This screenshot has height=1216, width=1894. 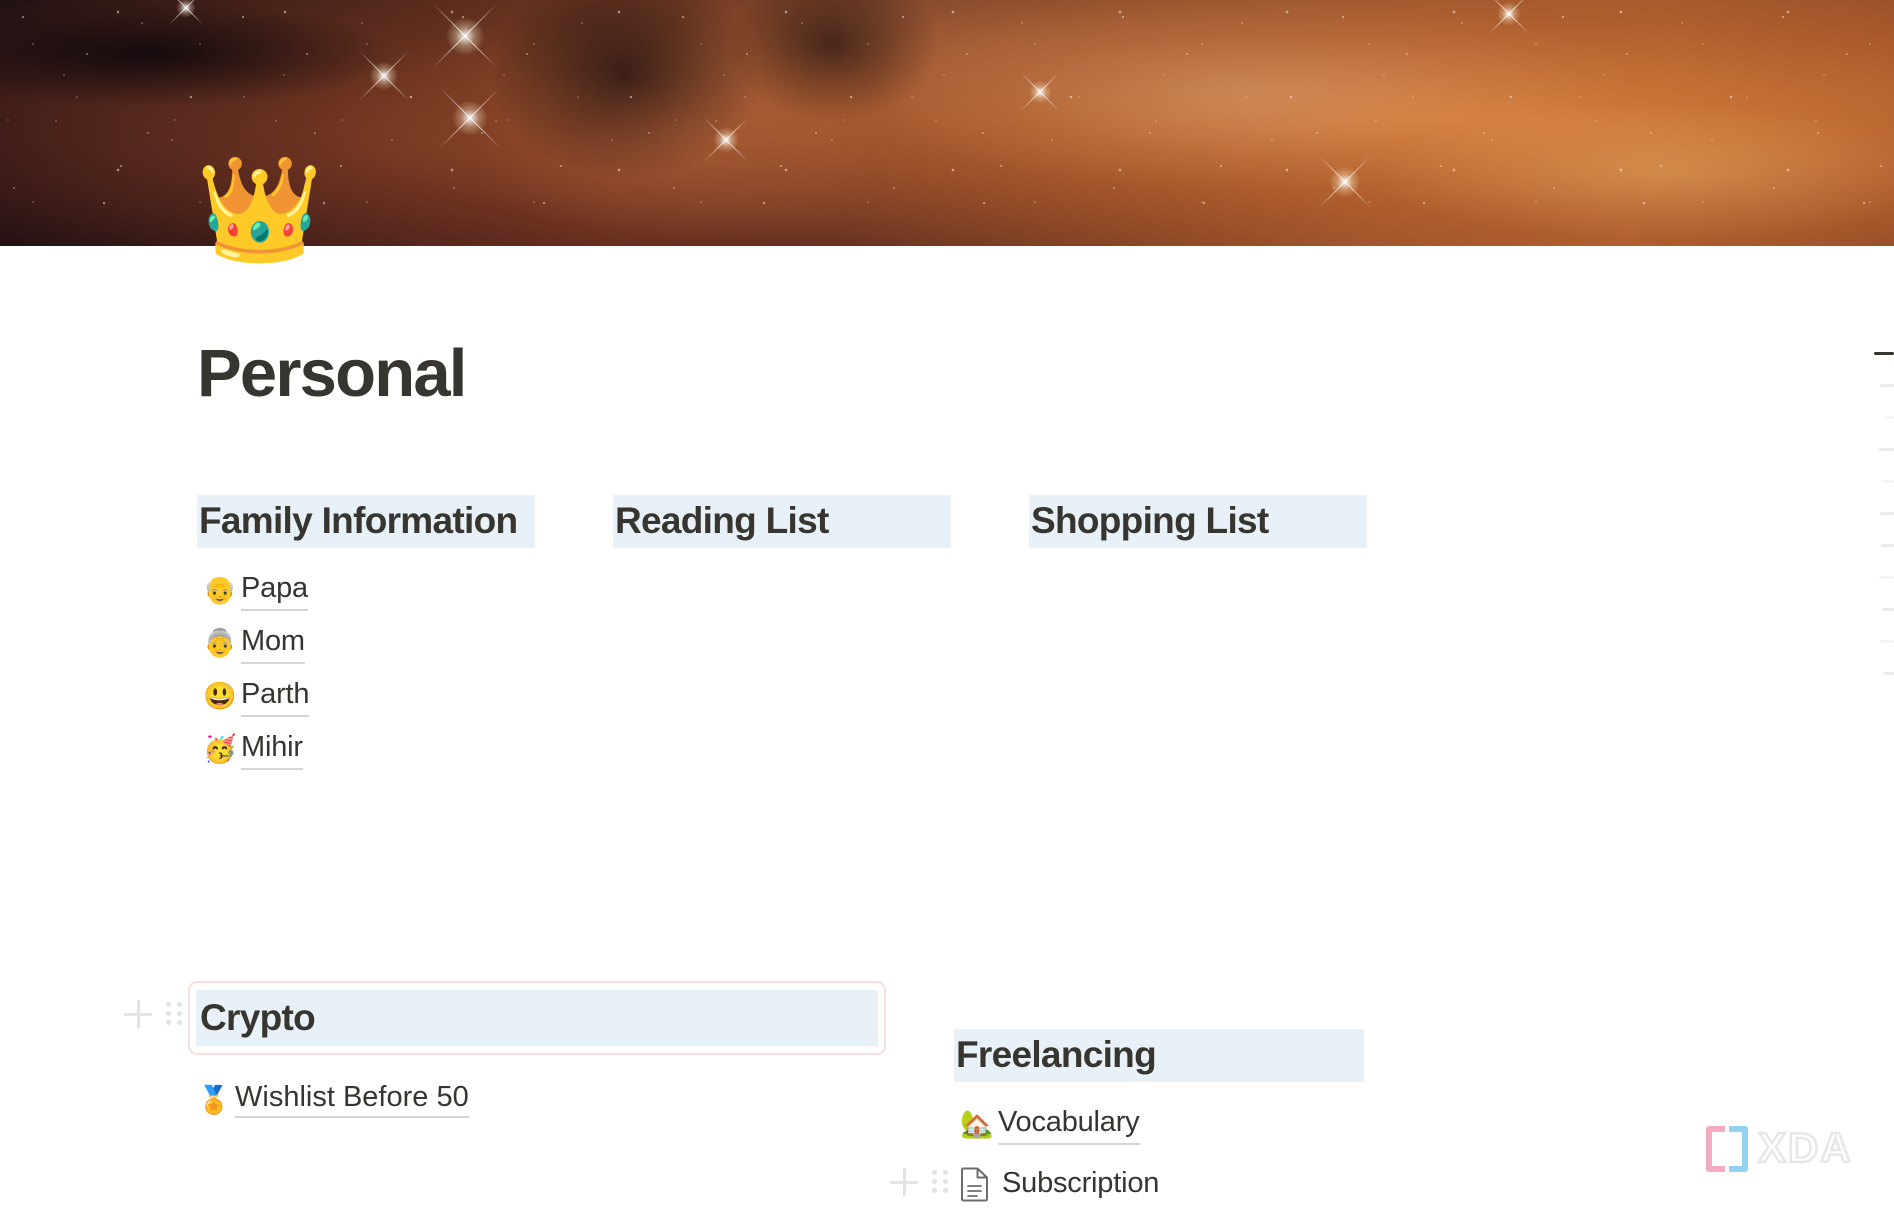 I want to click on page-link-papa: Papa, so click(x=274, y=591).